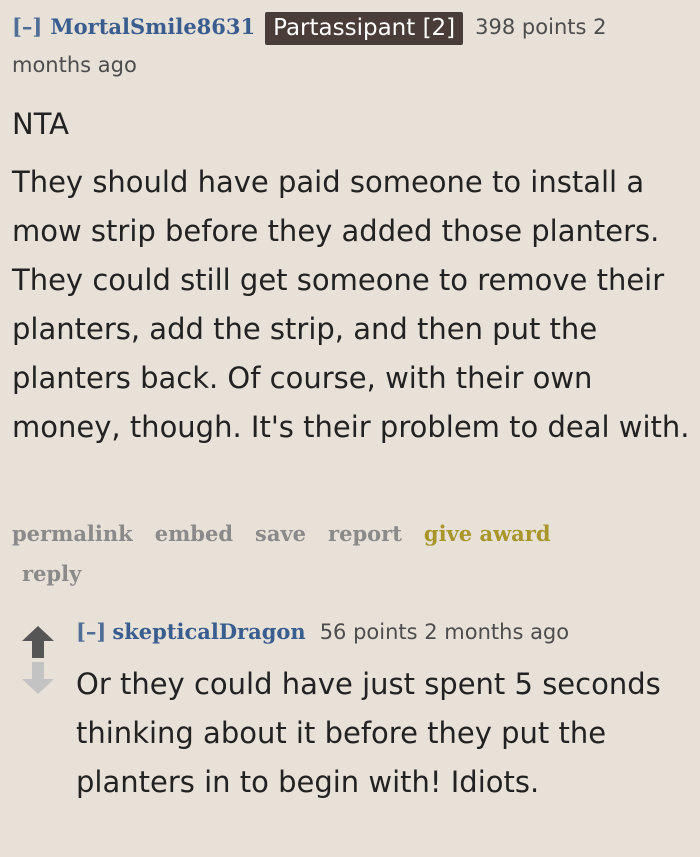 This screenshot has height=857, width=700. I want to click on downvote-arrow-svg, so click(38, 678).